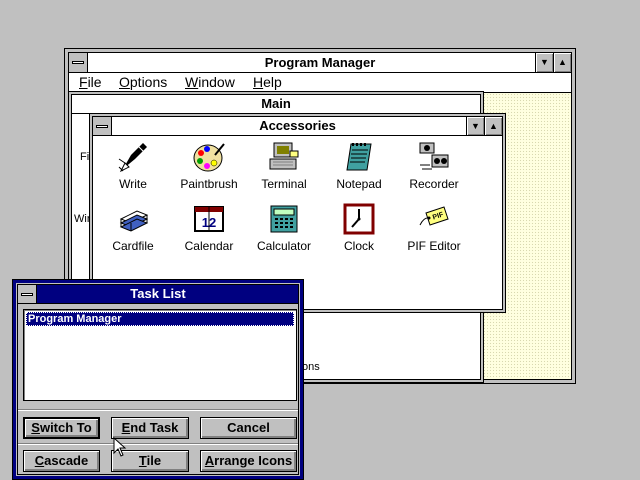  I want to click on write-label: Write, so click(133, 184).